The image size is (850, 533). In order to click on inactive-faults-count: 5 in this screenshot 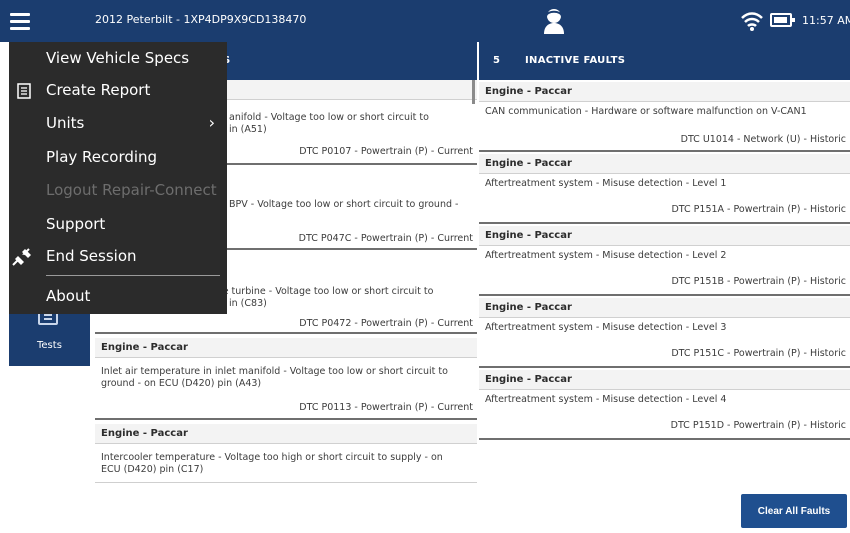, I will do `click(496, 60)`.